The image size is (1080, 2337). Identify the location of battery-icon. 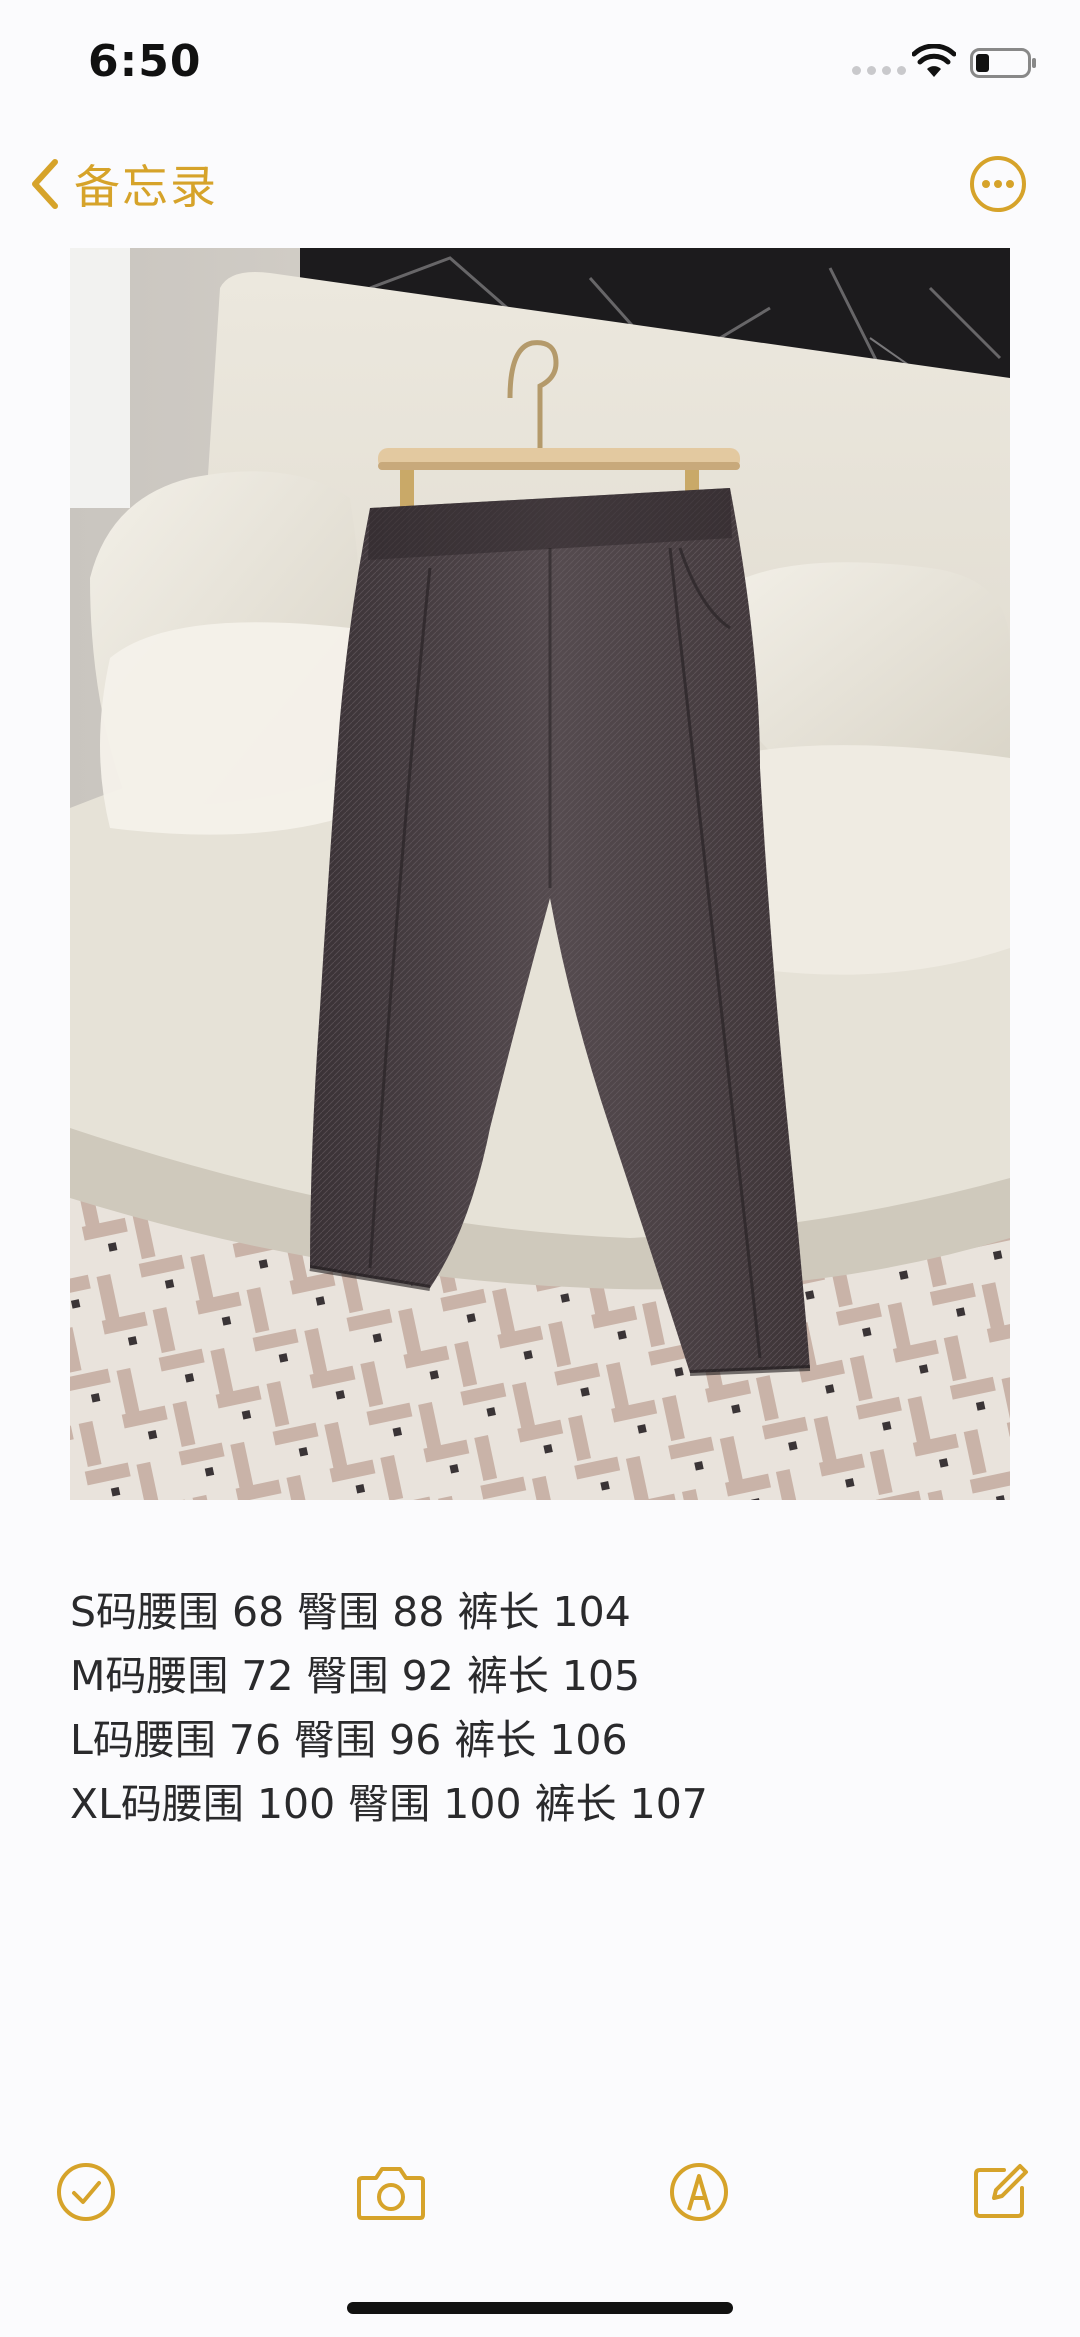
(1003, 63).